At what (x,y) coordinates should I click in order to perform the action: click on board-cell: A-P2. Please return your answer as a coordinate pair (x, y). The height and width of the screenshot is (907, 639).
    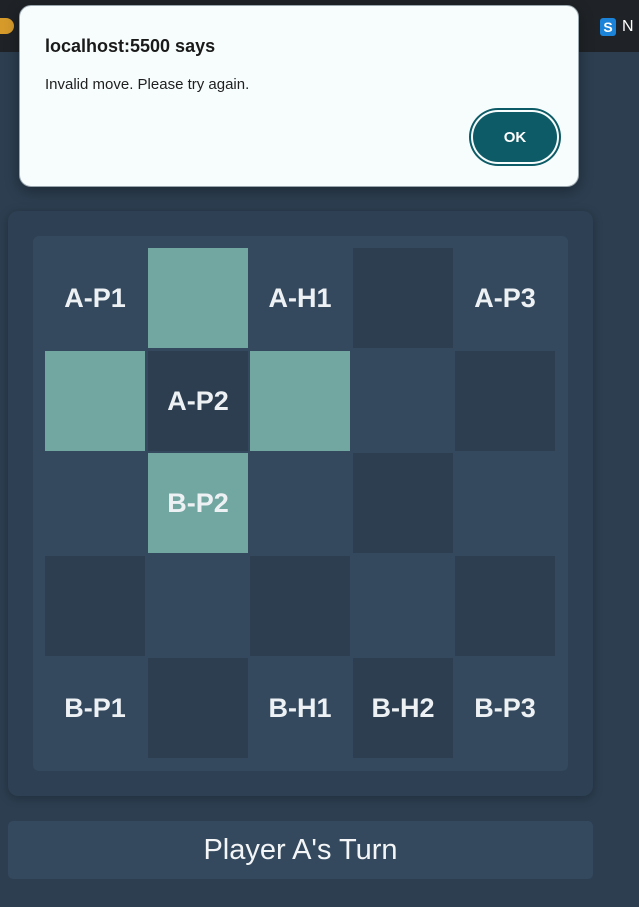
    Looking at the image, I should click on (198, 401).